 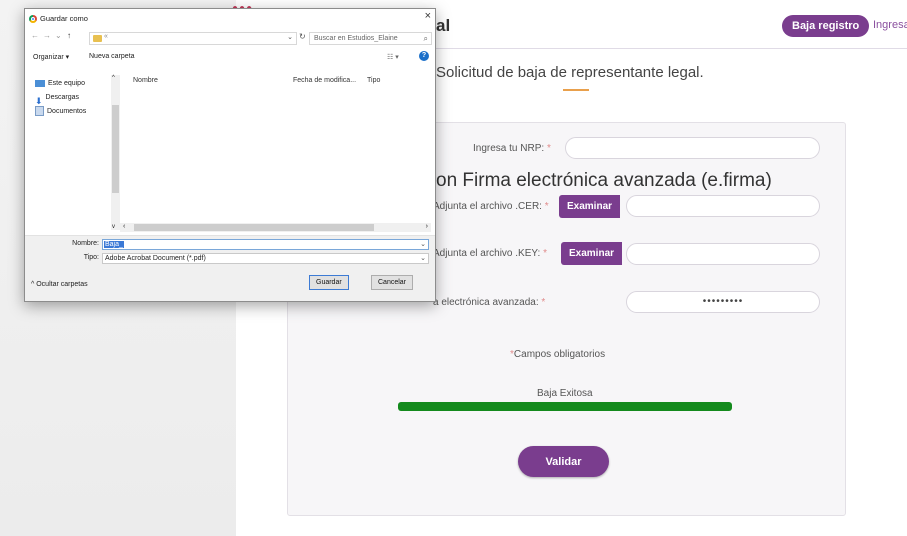 I want to click on password-label: a electrónica avanzada: *, so click(x=489, y=302).